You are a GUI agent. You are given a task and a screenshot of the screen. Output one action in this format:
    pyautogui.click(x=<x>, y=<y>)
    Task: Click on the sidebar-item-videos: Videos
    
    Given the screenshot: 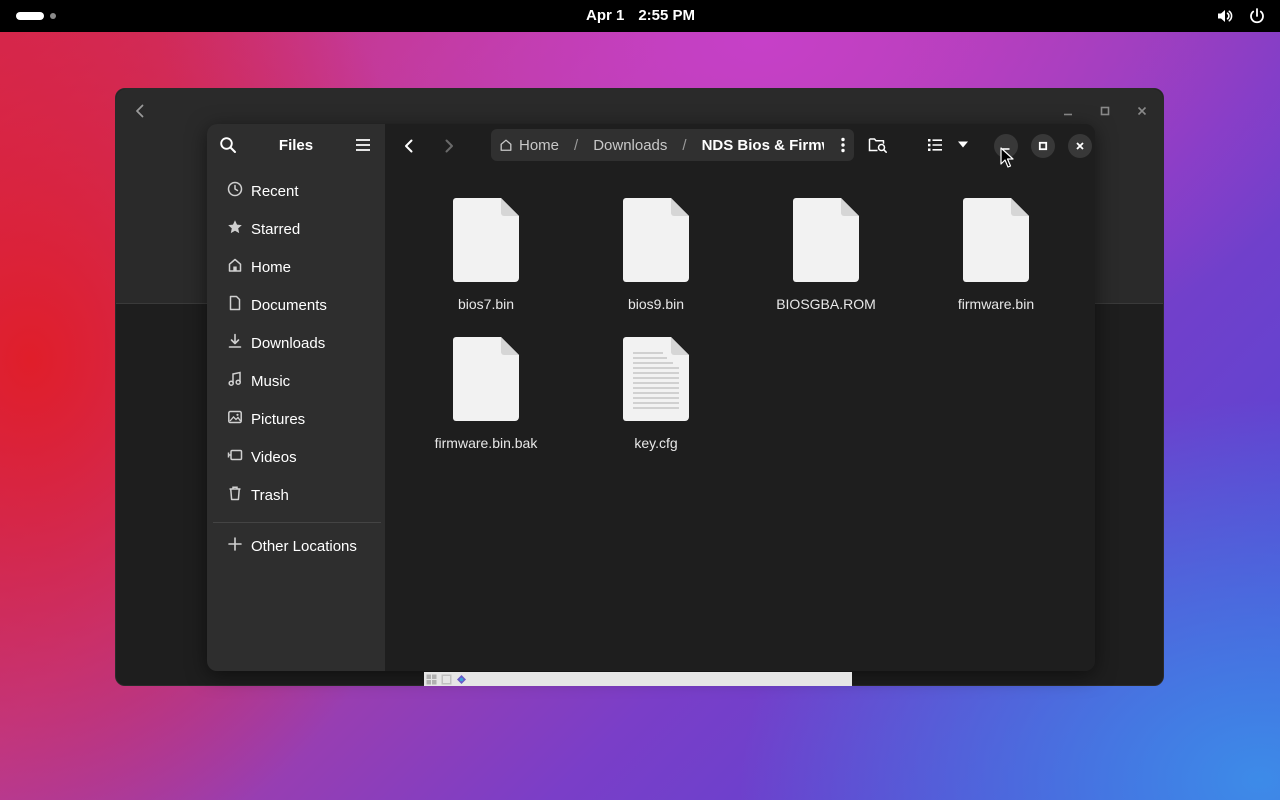 What is the action you would take?
    pyautogui.click(x=296, y=457)
    